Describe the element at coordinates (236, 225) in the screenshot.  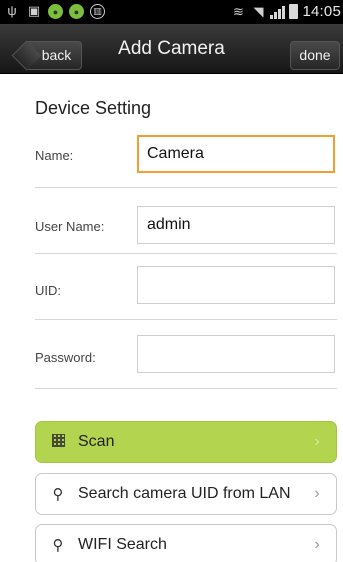
I see `user-name-field: admin` at that location.